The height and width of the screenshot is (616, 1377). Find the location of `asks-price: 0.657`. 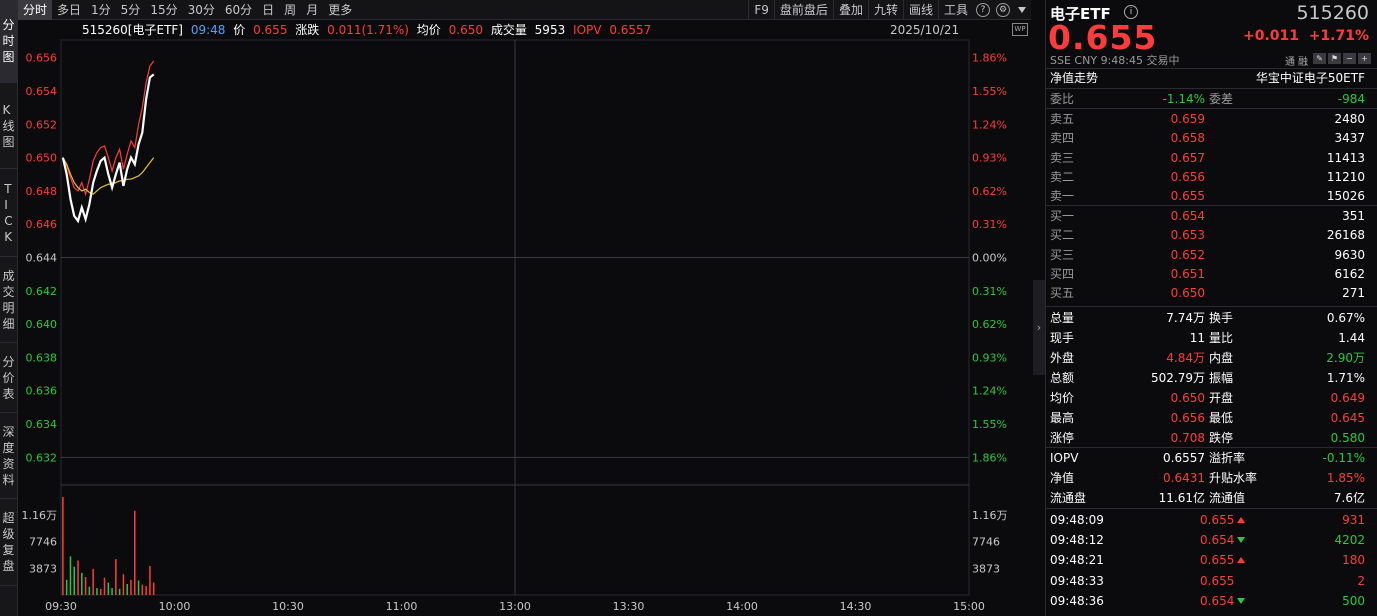

asks-price: 0.657 is located at coordinates (1187, 157).